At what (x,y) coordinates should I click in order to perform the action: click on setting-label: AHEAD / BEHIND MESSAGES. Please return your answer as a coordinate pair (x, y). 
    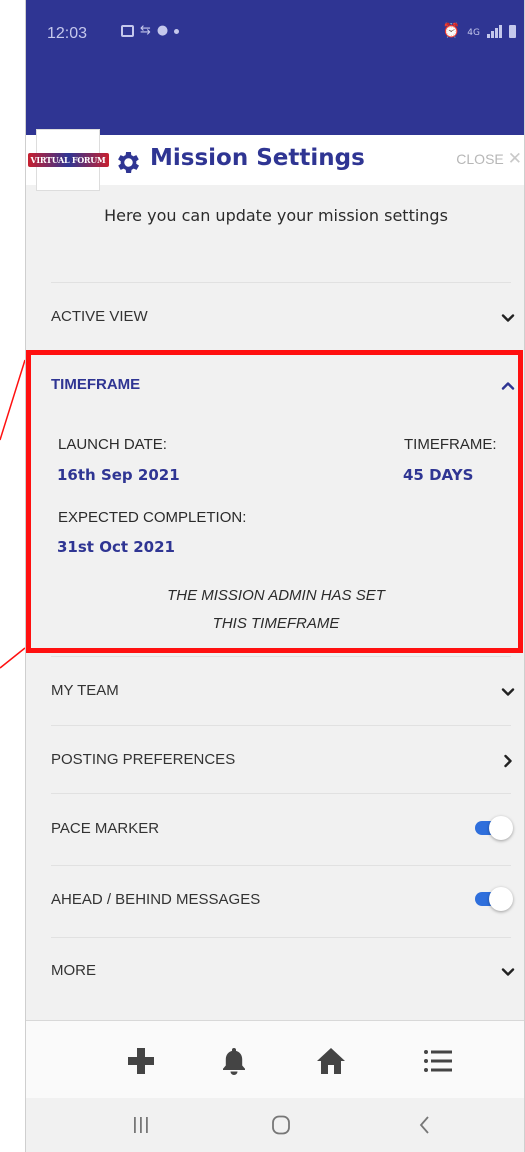
    Looking at the image, I should click on (156, 899).